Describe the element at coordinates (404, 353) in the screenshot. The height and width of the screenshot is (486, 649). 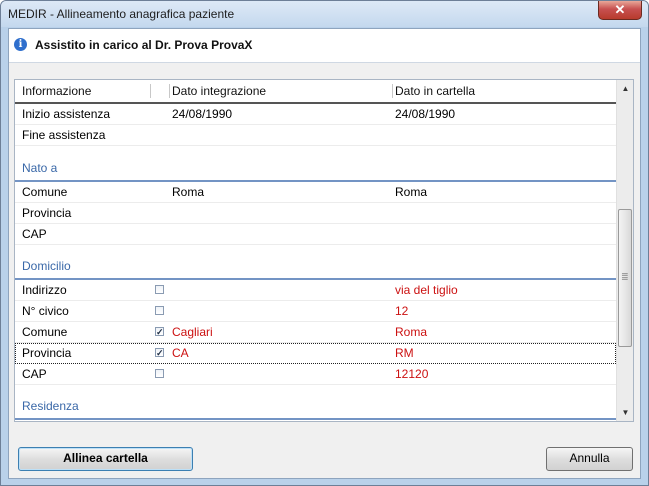
I see `row-value-cartella: RM` at that location.